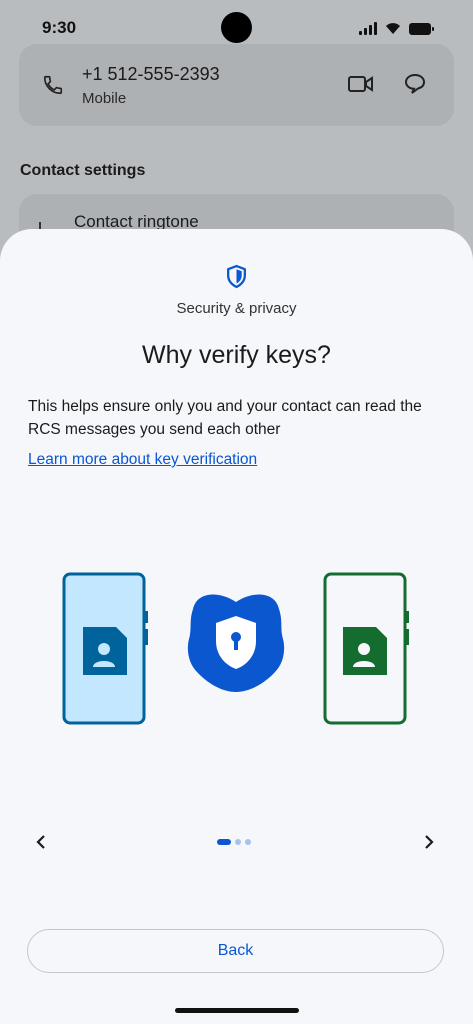  What do you see at coordinates (235, 951) in the screenshot?
I see `back-button: Back` at bounding box center [235, 951].